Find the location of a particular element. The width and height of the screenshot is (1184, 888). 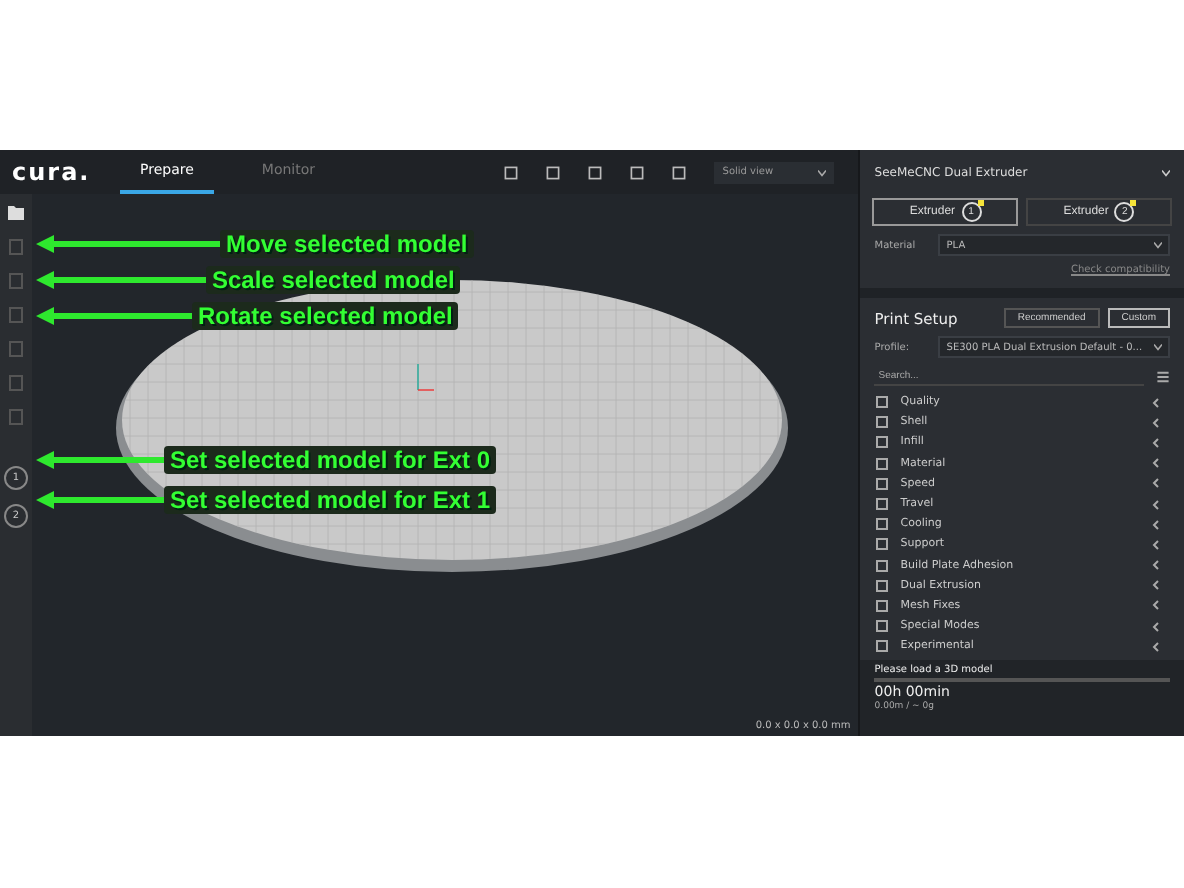

annotation-label: Set selected model for Ext 0 is located at coordinates (330, 460).